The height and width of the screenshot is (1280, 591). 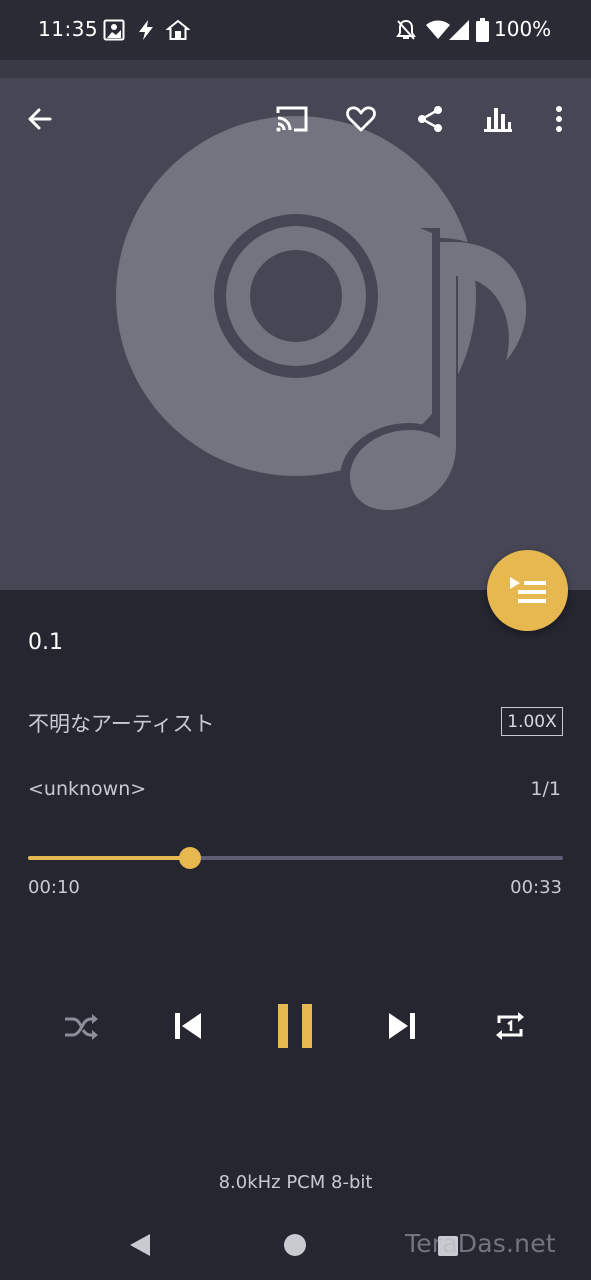 I want to click on next-button, so click(x=402, y=1026).